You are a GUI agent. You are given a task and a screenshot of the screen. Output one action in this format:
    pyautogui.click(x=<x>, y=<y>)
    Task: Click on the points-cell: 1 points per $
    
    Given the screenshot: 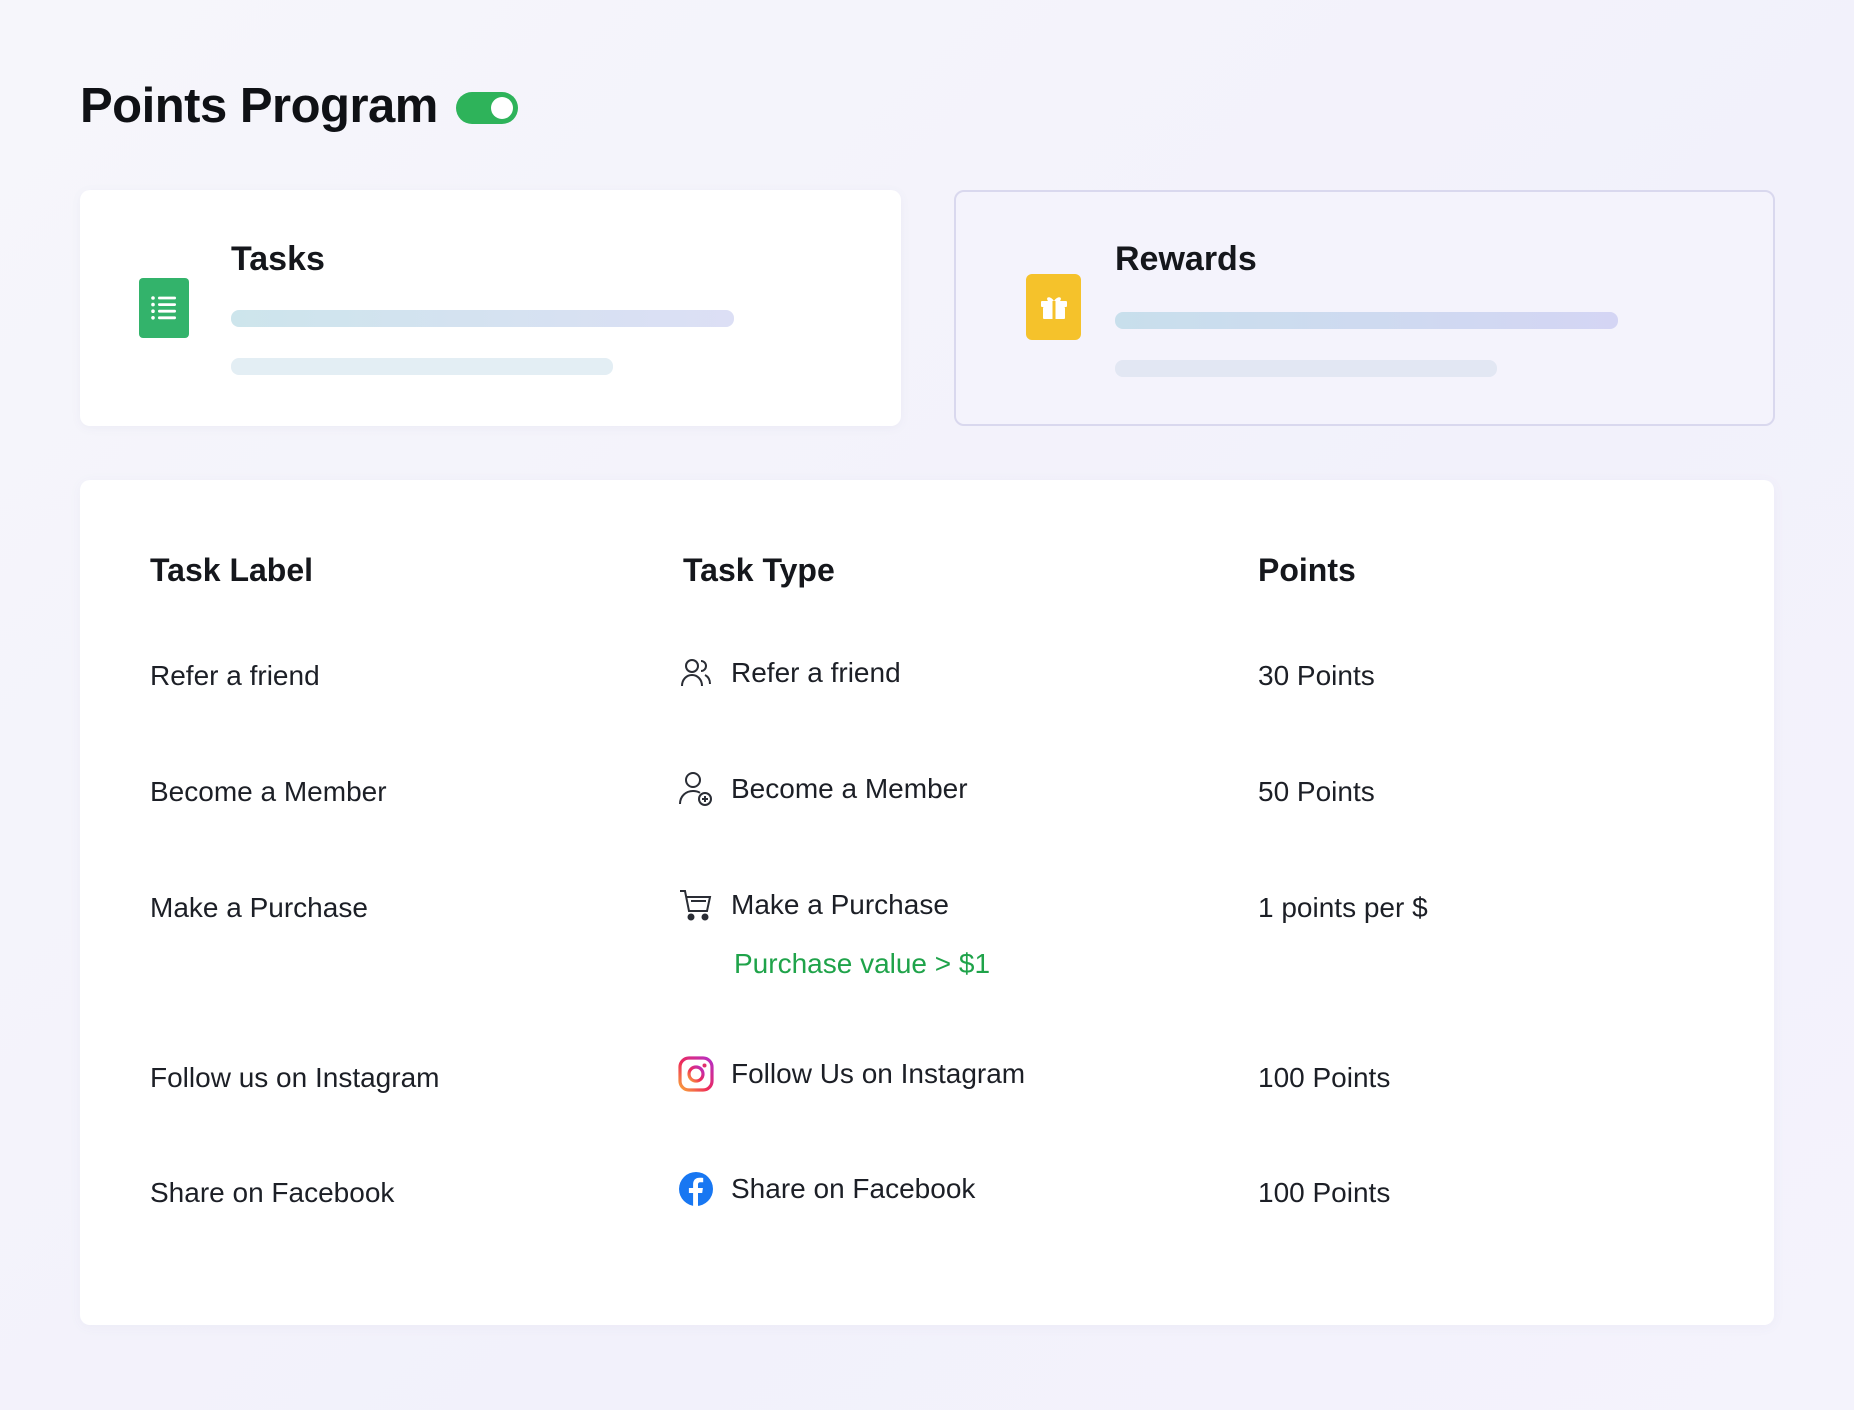 What is the action you would take?
    pyautogui.click(x=1343, y=907)
    